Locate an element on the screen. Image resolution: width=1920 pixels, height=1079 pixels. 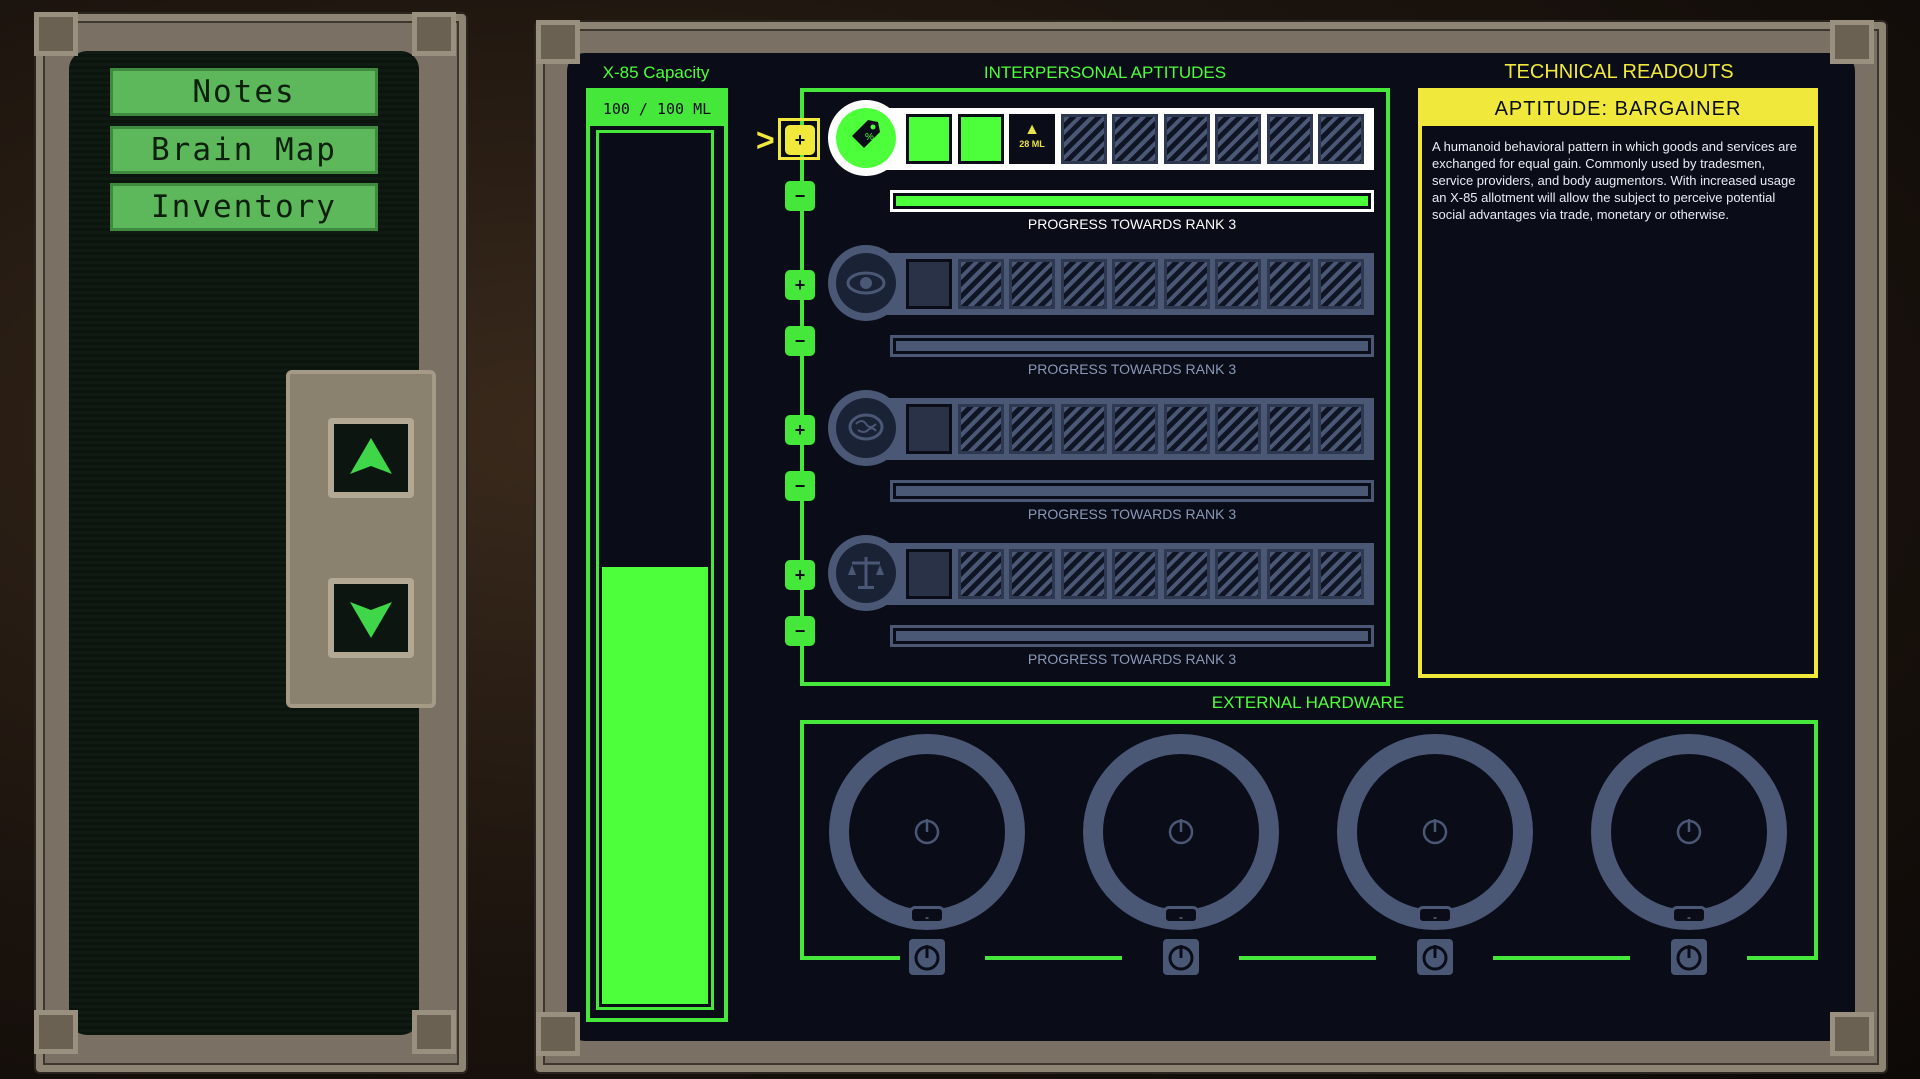
scroll-up-button is located at coordinates (371, 458).